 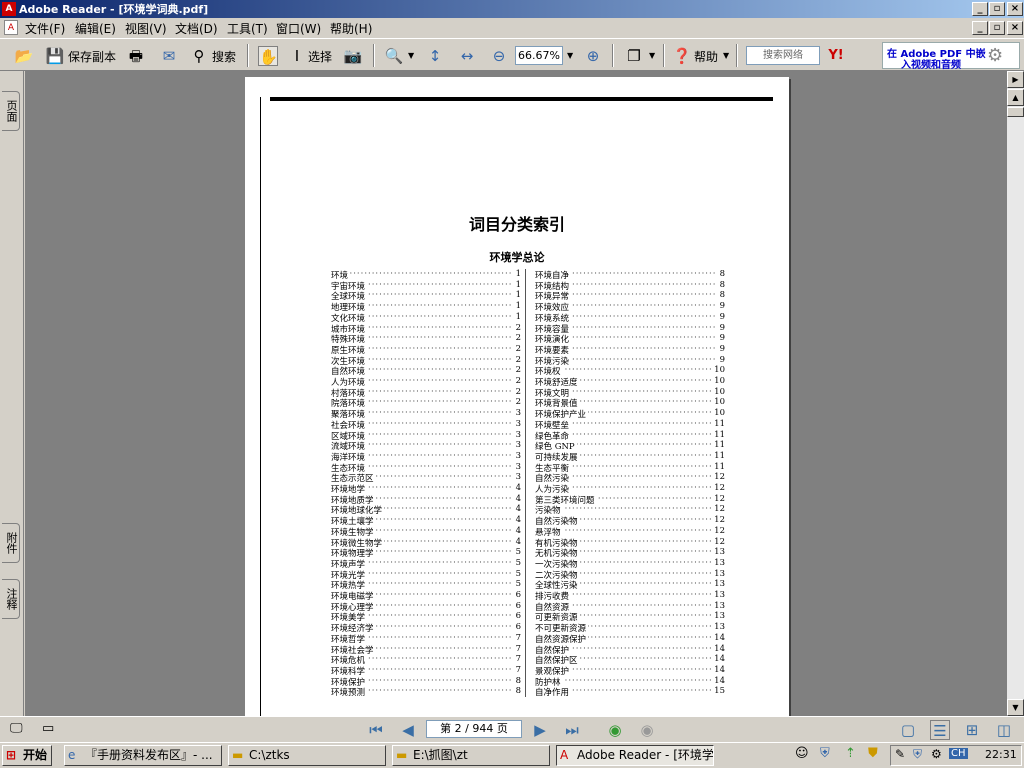 I want to click on shield-icon: ⛨, so click(x=825, y=753).